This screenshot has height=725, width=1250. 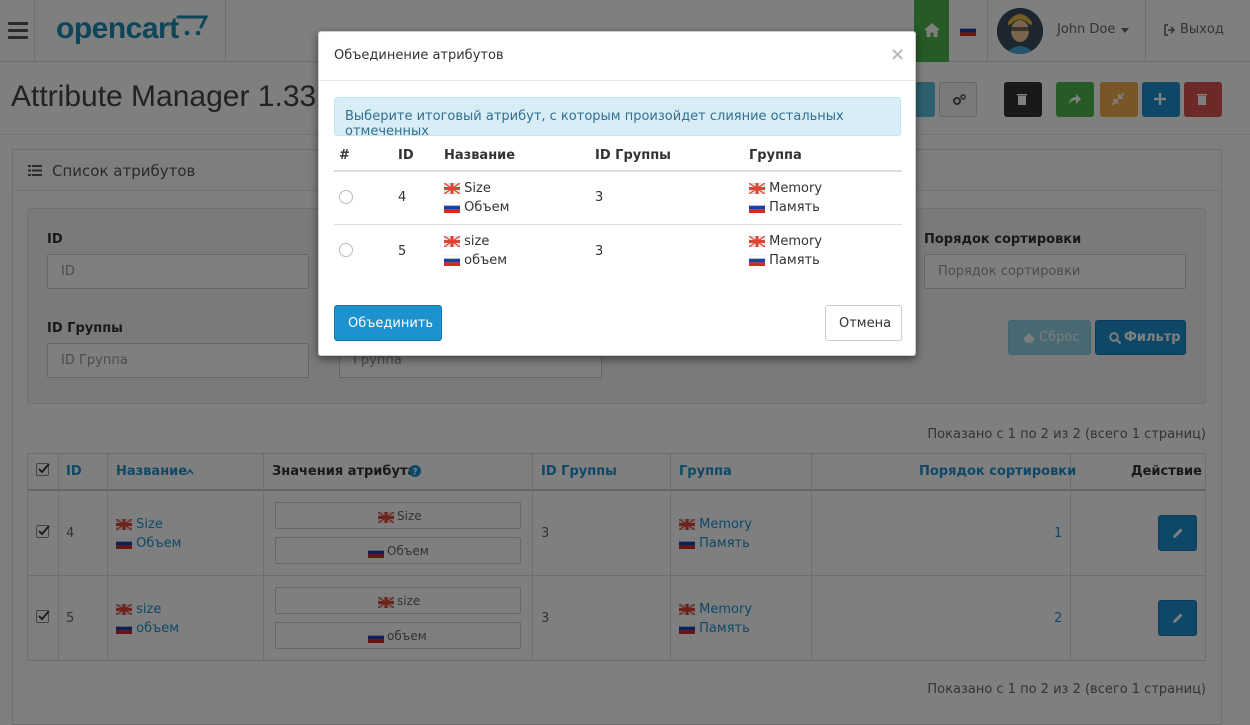 What do you see at coordinates (775, 155) in the screenshot?
I see `m-th-group: Группа` at bounding box center [775, 155].